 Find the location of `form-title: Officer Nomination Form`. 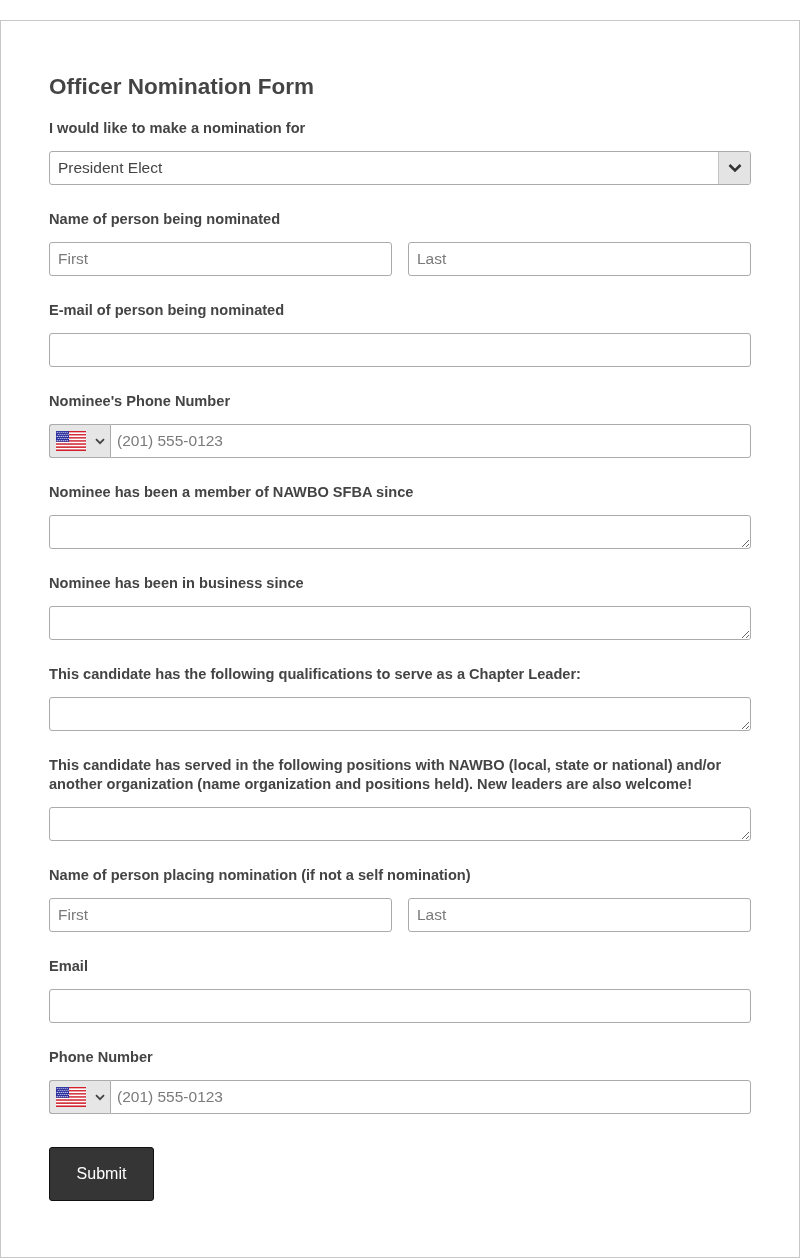

form-title: Officer Nomination Form is located at coordinates (182, 87).